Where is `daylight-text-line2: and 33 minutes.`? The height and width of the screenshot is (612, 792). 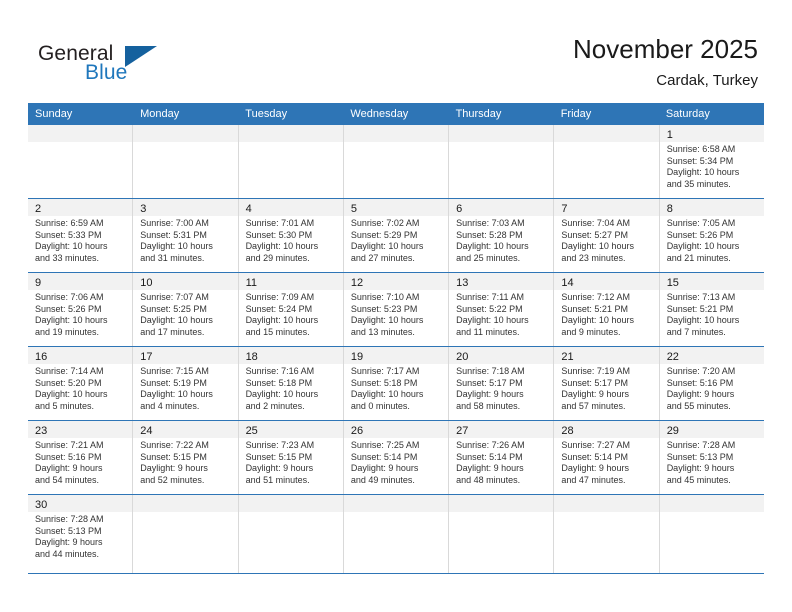
daylight-text-line2: and 33 minutes. is located at coordinates (67, 257).